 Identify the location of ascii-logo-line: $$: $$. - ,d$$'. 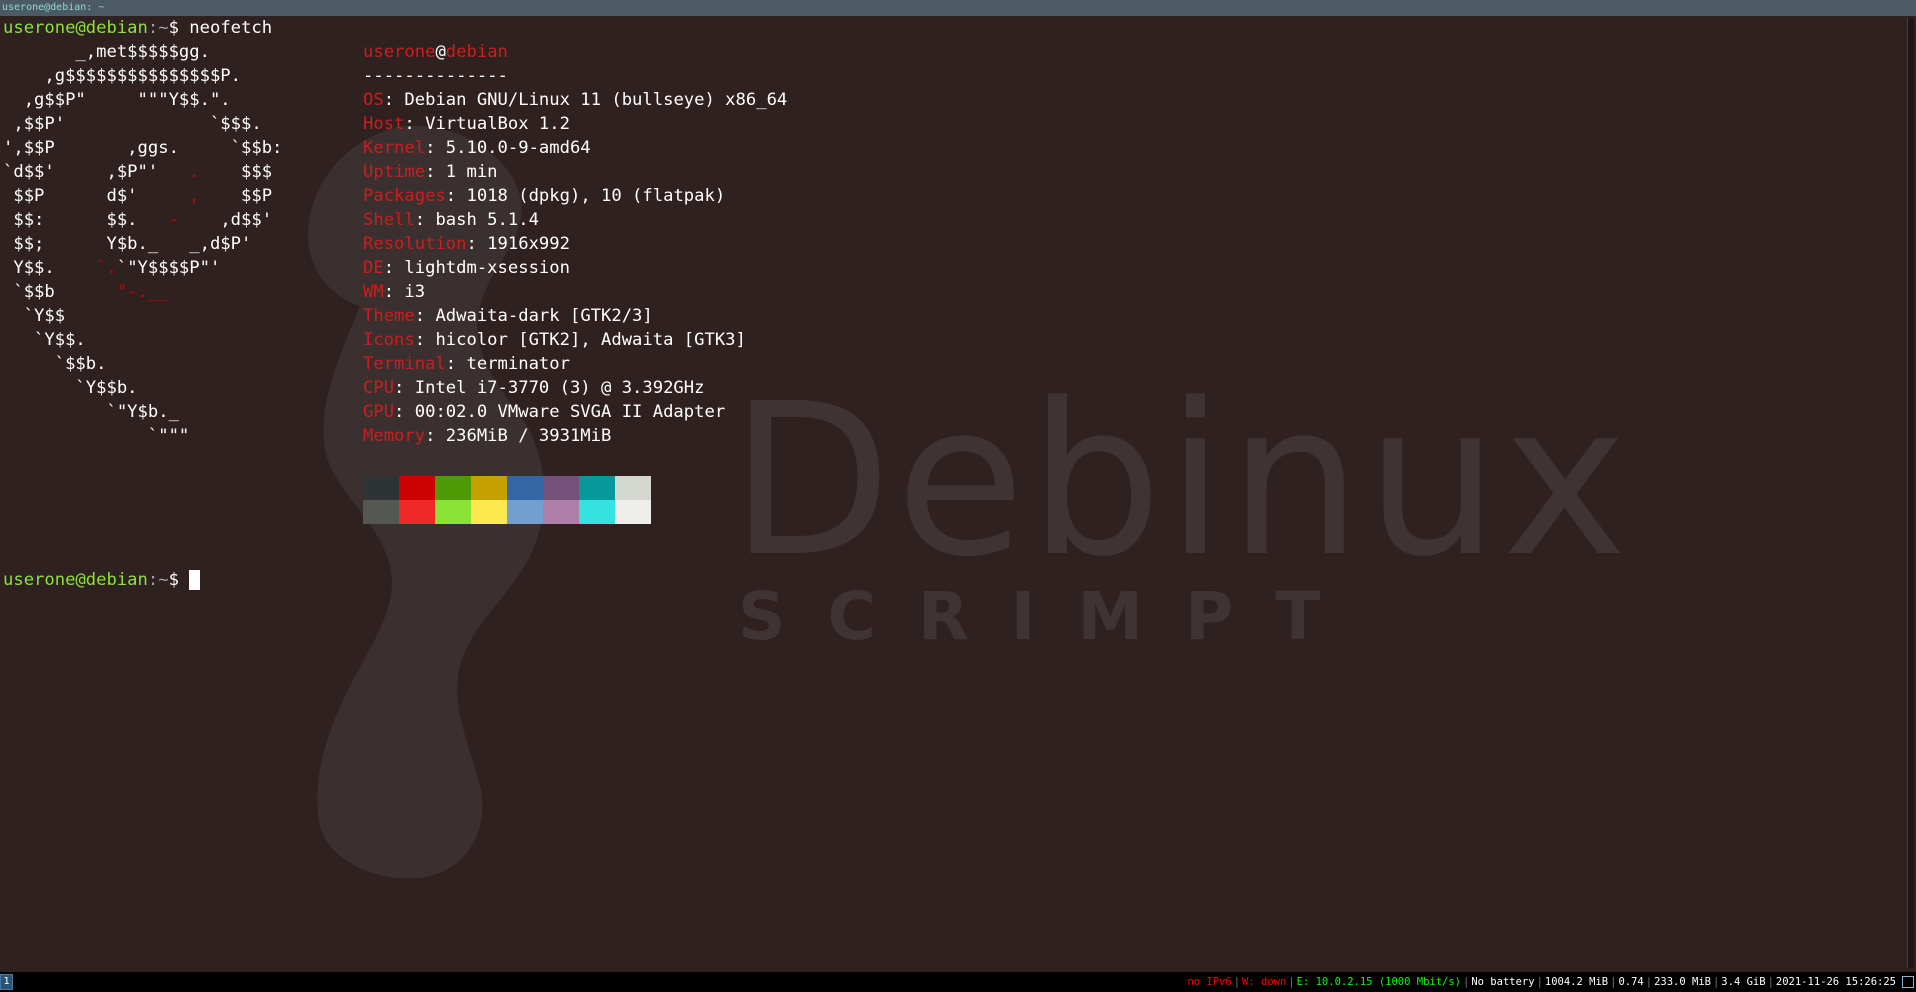
(137, 220).